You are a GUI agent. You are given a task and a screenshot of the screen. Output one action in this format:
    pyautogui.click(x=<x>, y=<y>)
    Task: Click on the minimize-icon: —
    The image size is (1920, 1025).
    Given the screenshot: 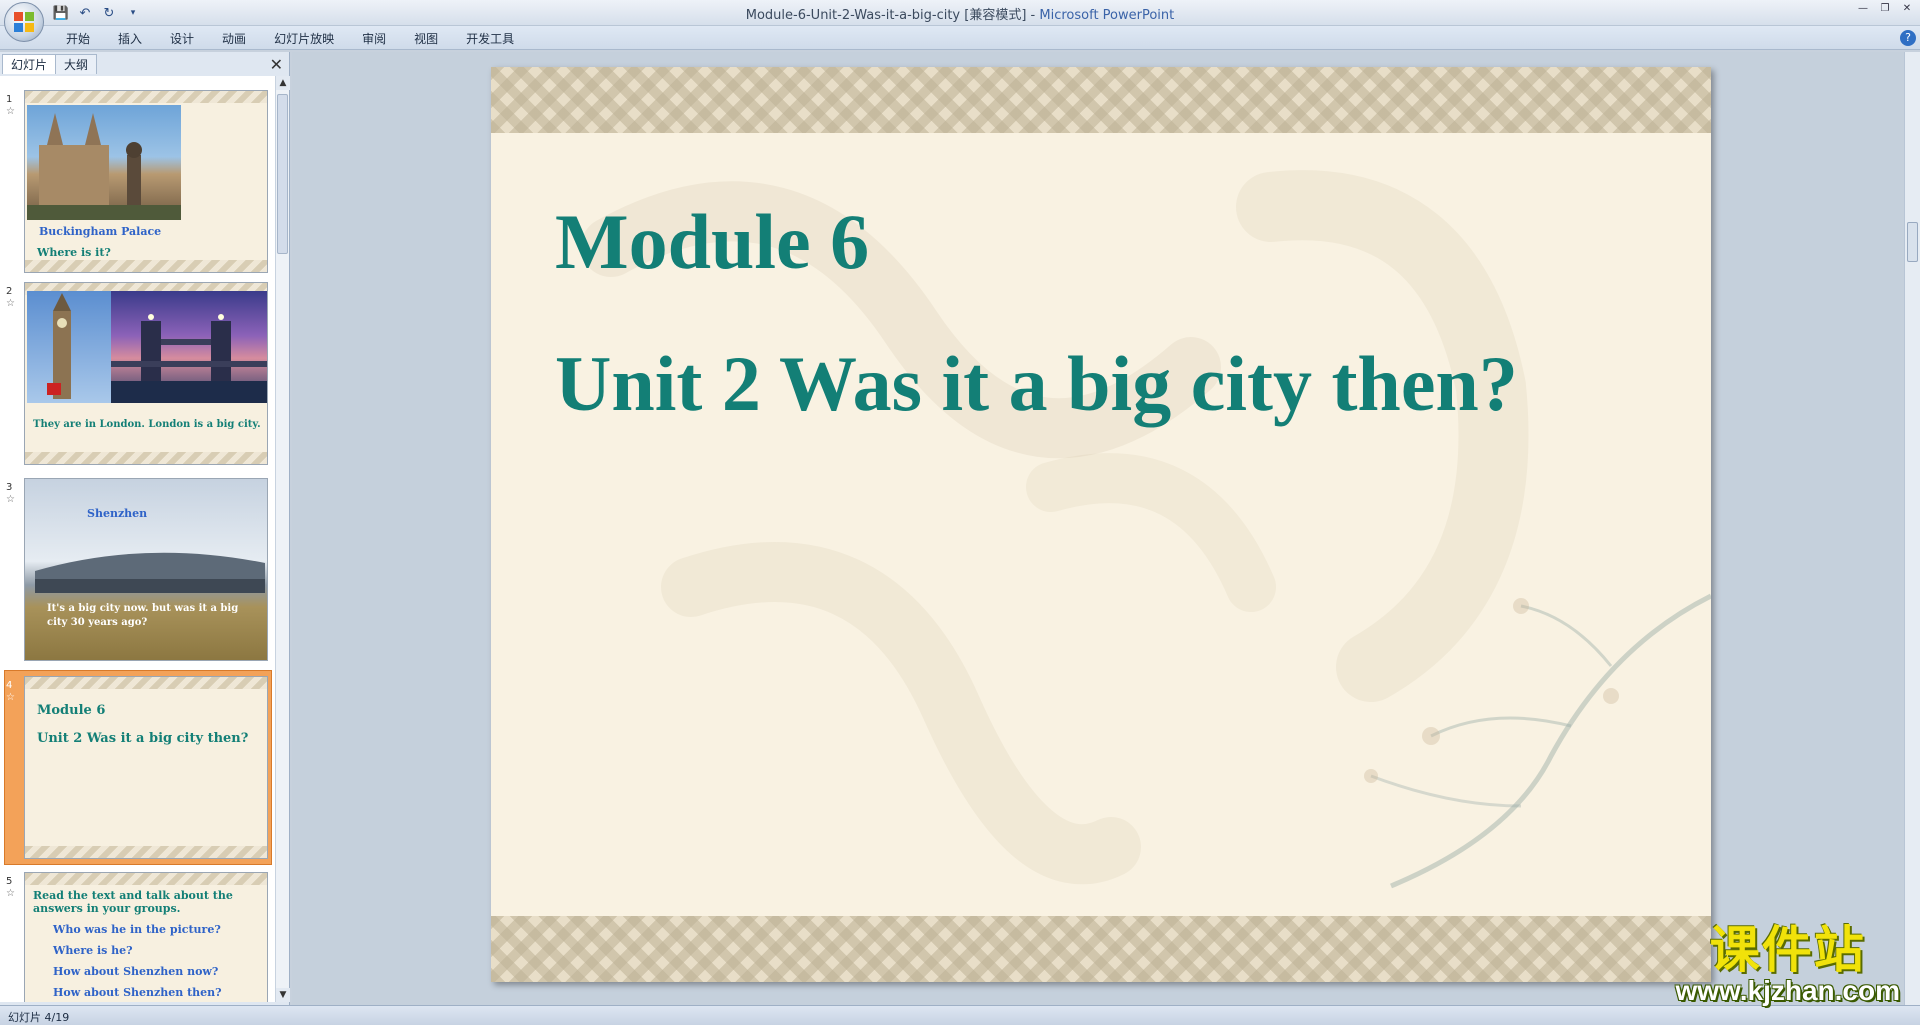 What is the action you would take?
    pyautogui.click(x=1863, y=9)
    